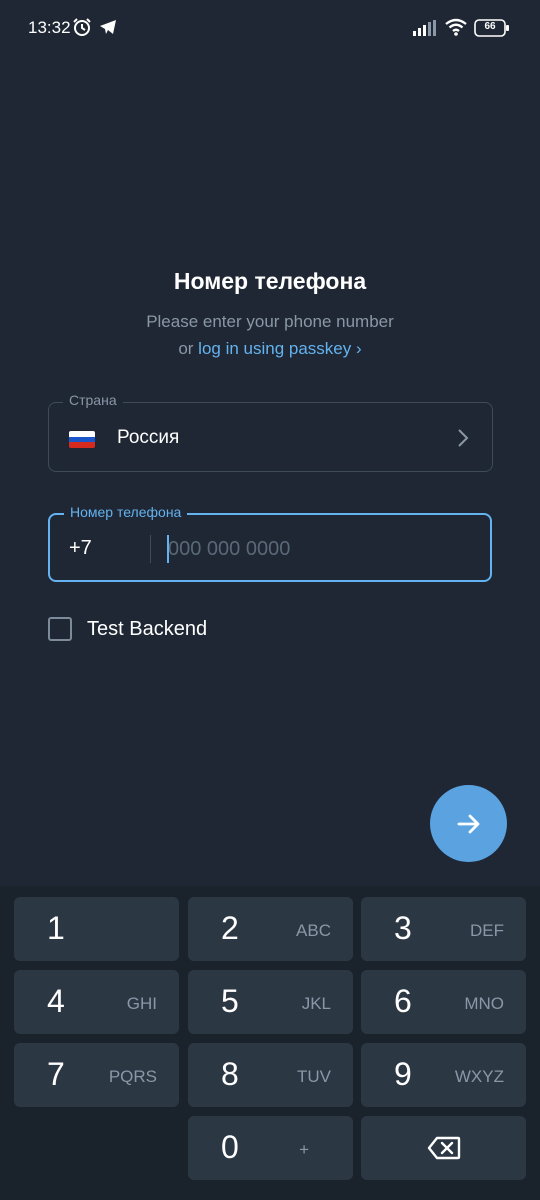 The width and height of the screenshot is (540, 1200). Describe the element at coordinates (359, 348) in the screenshot. I see `chevron-right-icon: ›` at that location.